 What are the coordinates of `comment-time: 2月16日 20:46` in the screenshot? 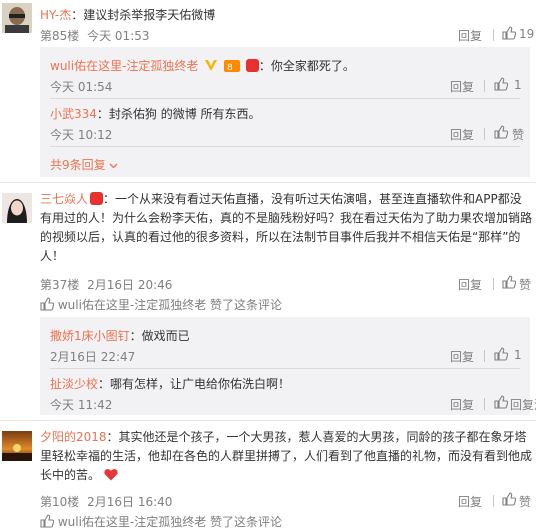 It's located at (130, 285).